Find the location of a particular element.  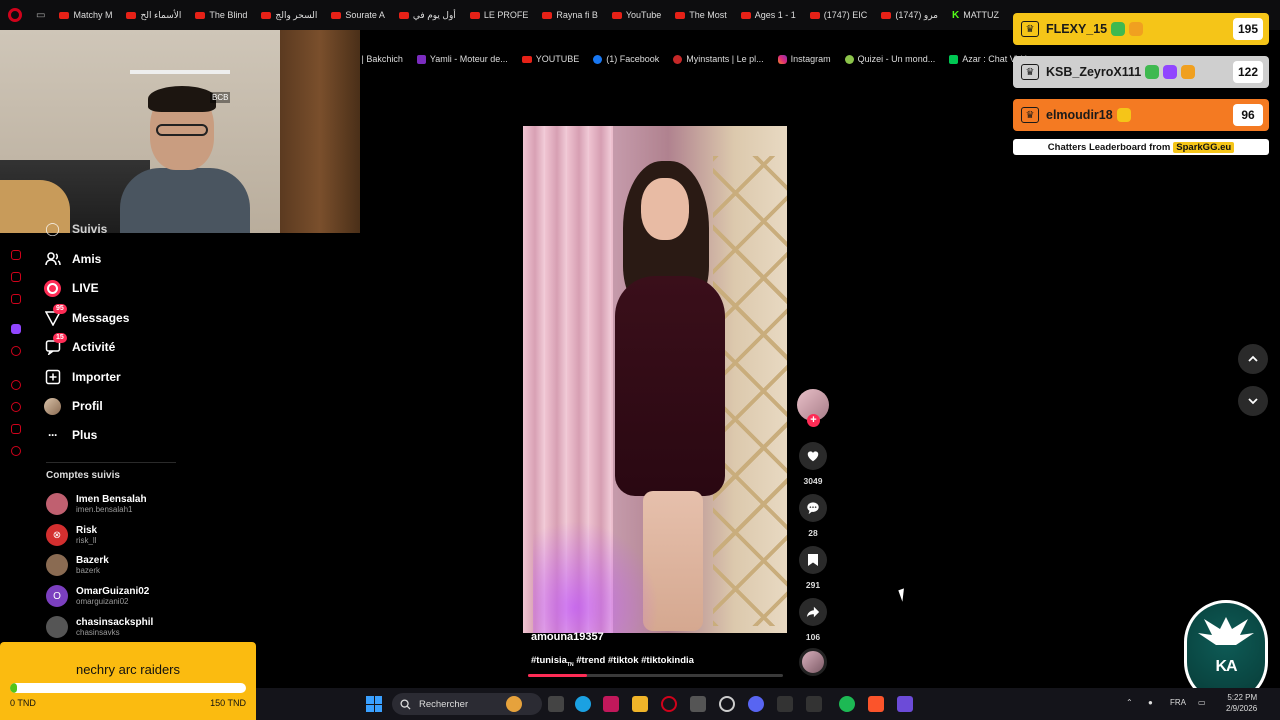

edge-icon is located at coordinates (583, 704).